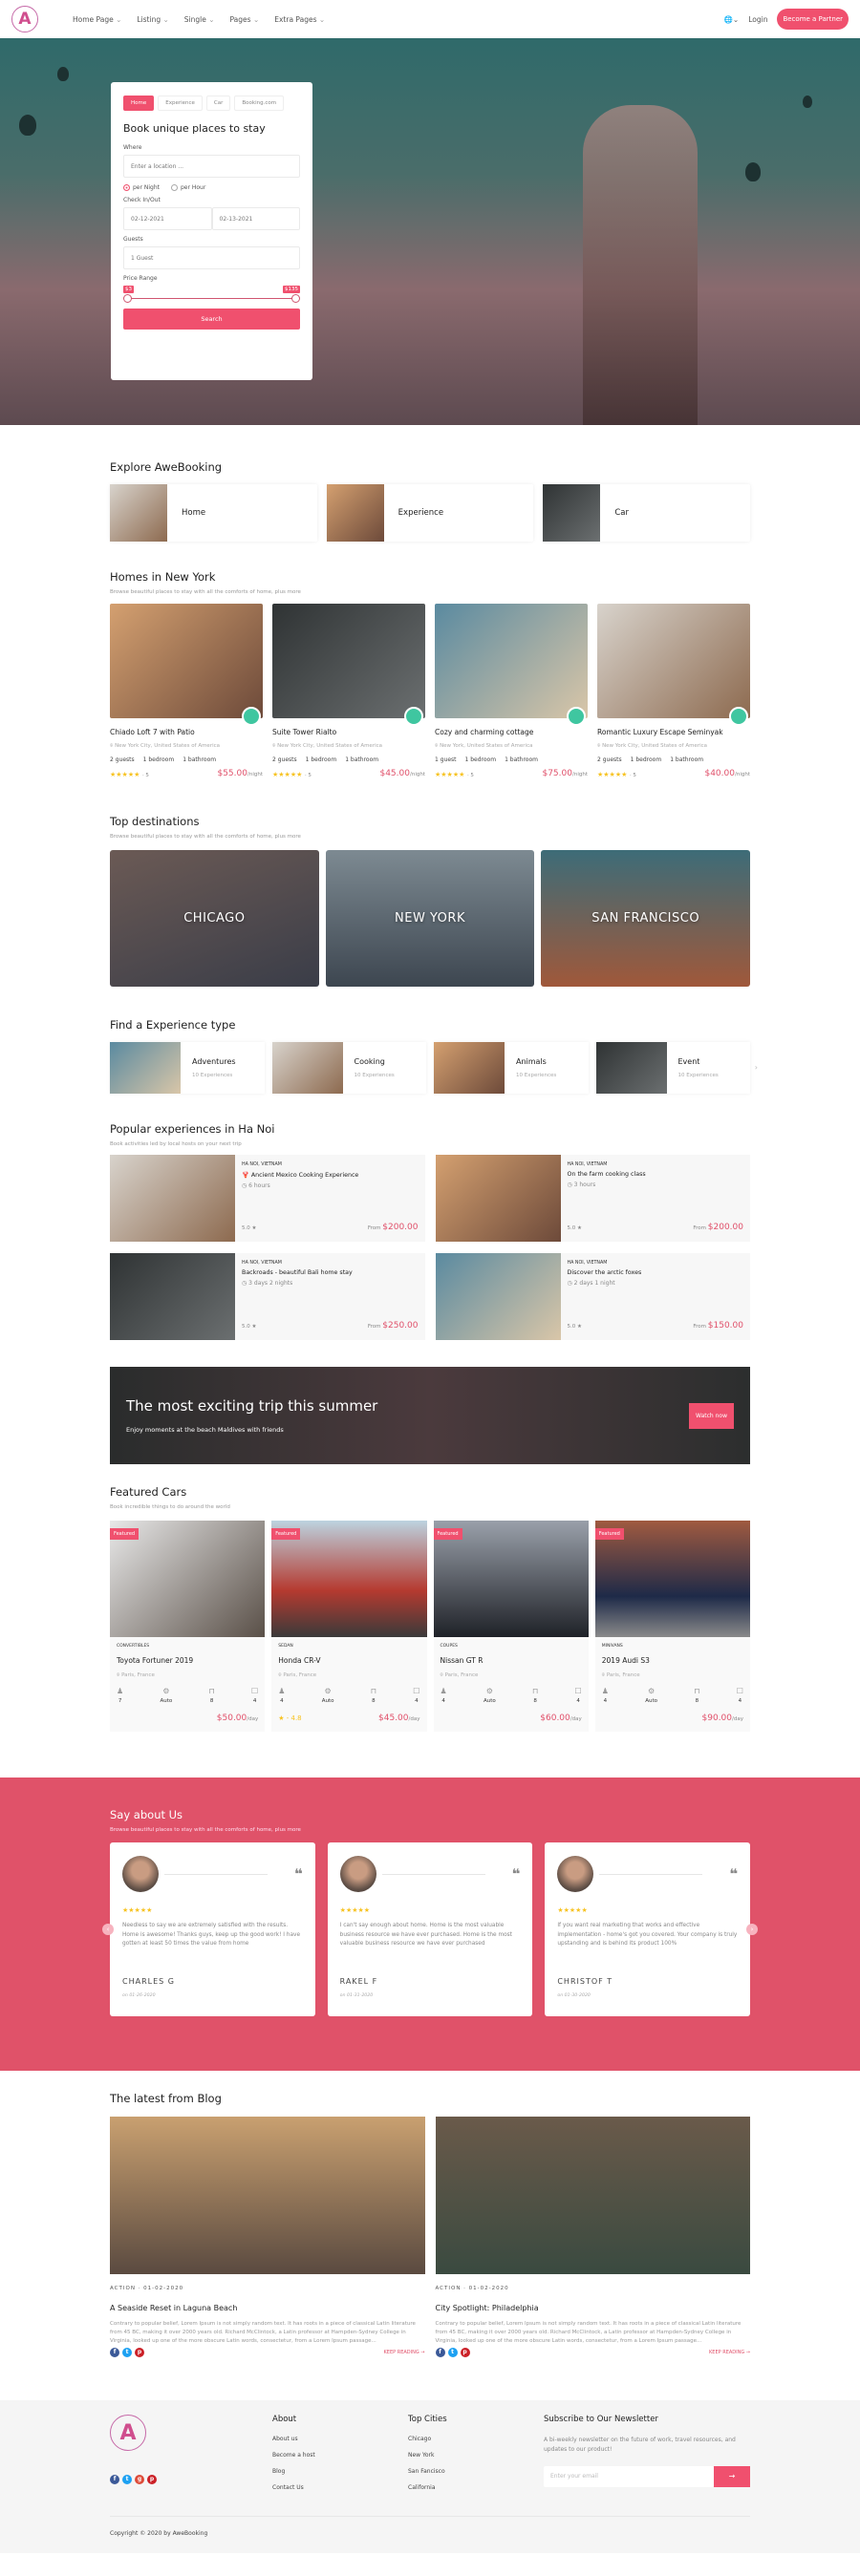 The height and width of the screenshot is (2576, 860). I want to click on car-title: Nissan GT R, so click(463, 1660).